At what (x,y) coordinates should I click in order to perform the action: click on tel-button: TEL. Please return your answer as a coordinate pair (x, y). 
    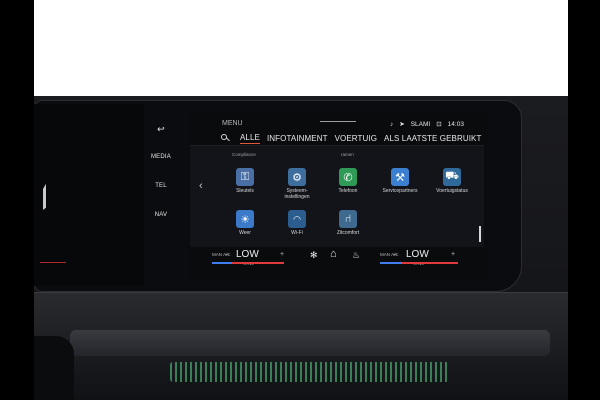
    Looking at the image, I should click on (161, 186).